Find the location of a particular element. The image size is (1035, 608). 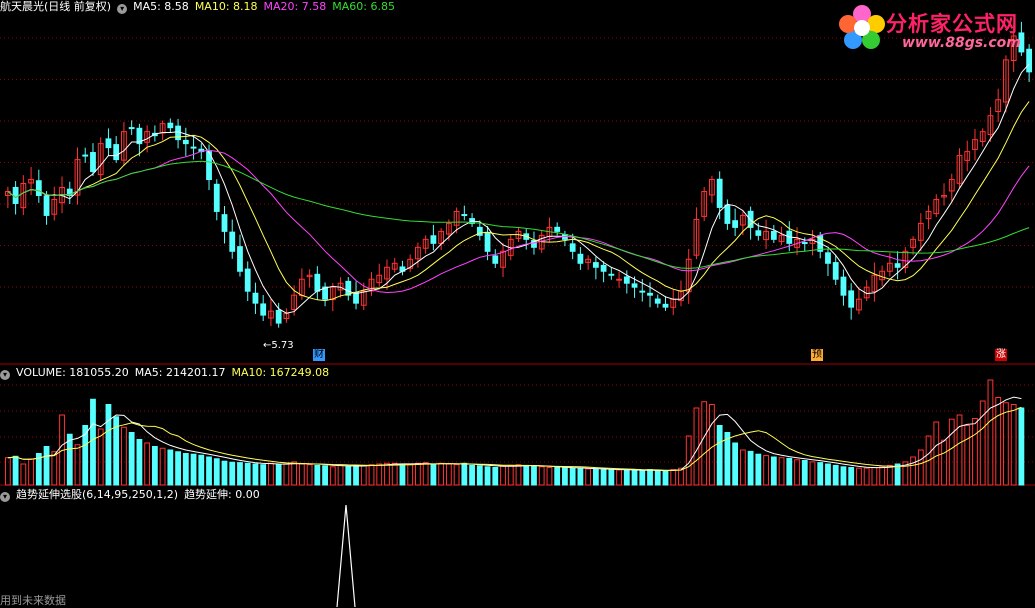

volume-label: VOLUME: 181055.20 is located at coordinates (72, 372).